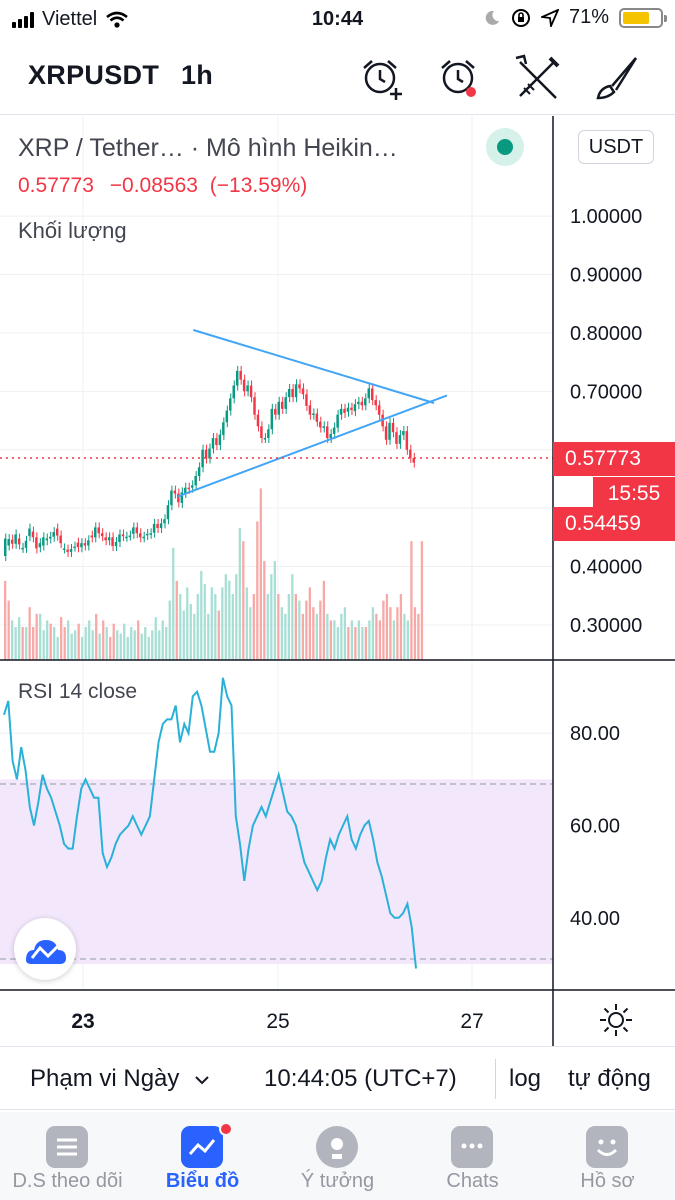 The width and height of the screenshot is (675, 1200). I want to click on profile-icon, so click(607, 1147).